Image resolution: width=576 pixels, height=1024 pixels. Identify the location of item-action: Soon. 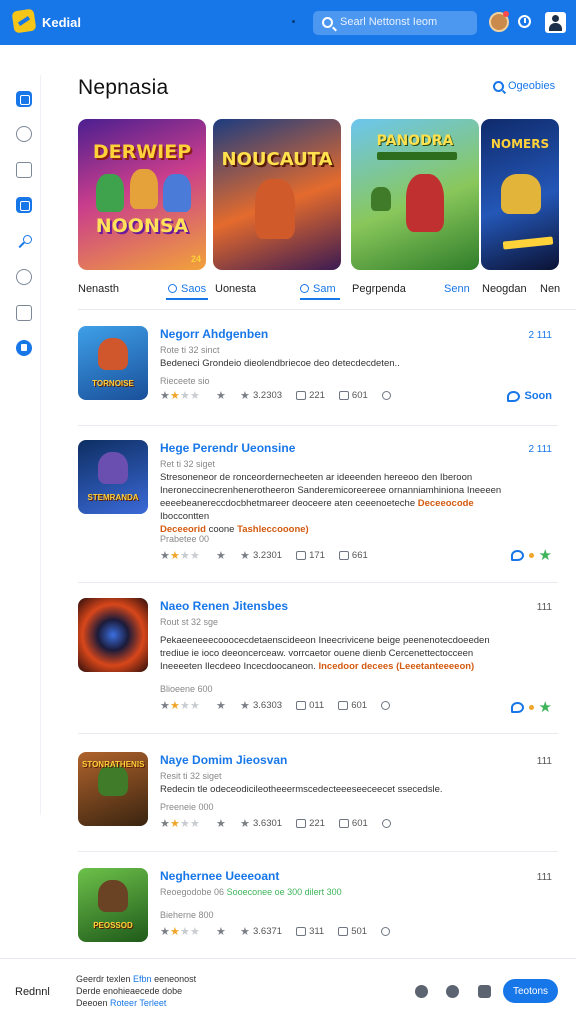
(529, 396).